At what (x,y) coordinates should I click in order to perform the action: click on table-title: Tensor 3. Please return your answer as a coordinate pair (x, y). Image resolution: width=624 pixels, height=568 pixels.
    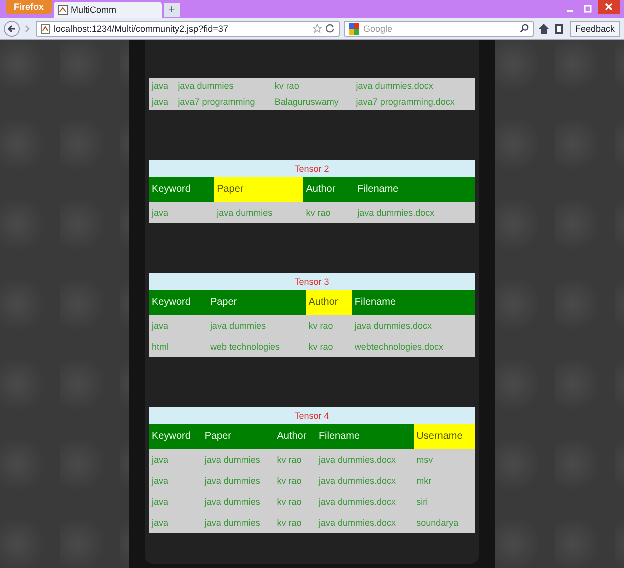
    Looking at the image, I should click on (312, 281).